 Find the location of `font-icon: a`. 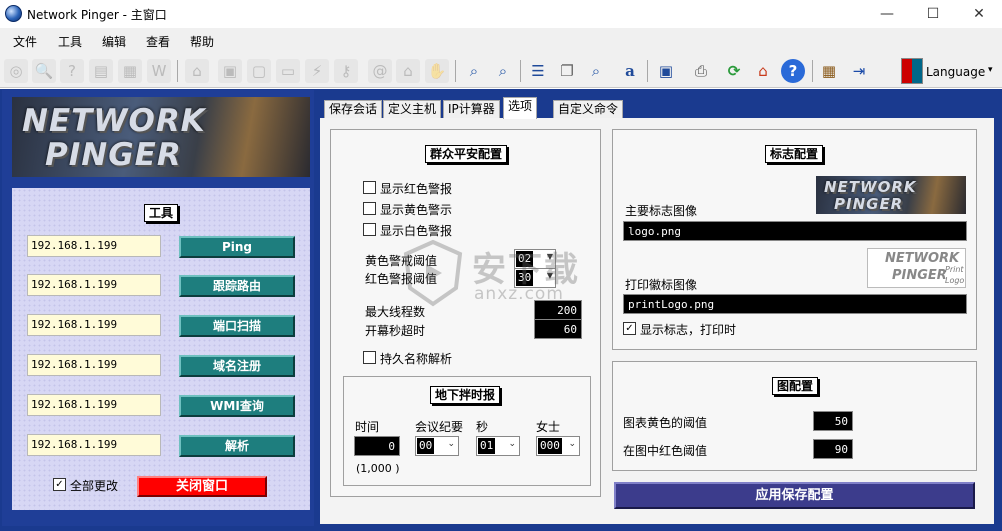

font-icon: a is located at coordinates (630, 71).